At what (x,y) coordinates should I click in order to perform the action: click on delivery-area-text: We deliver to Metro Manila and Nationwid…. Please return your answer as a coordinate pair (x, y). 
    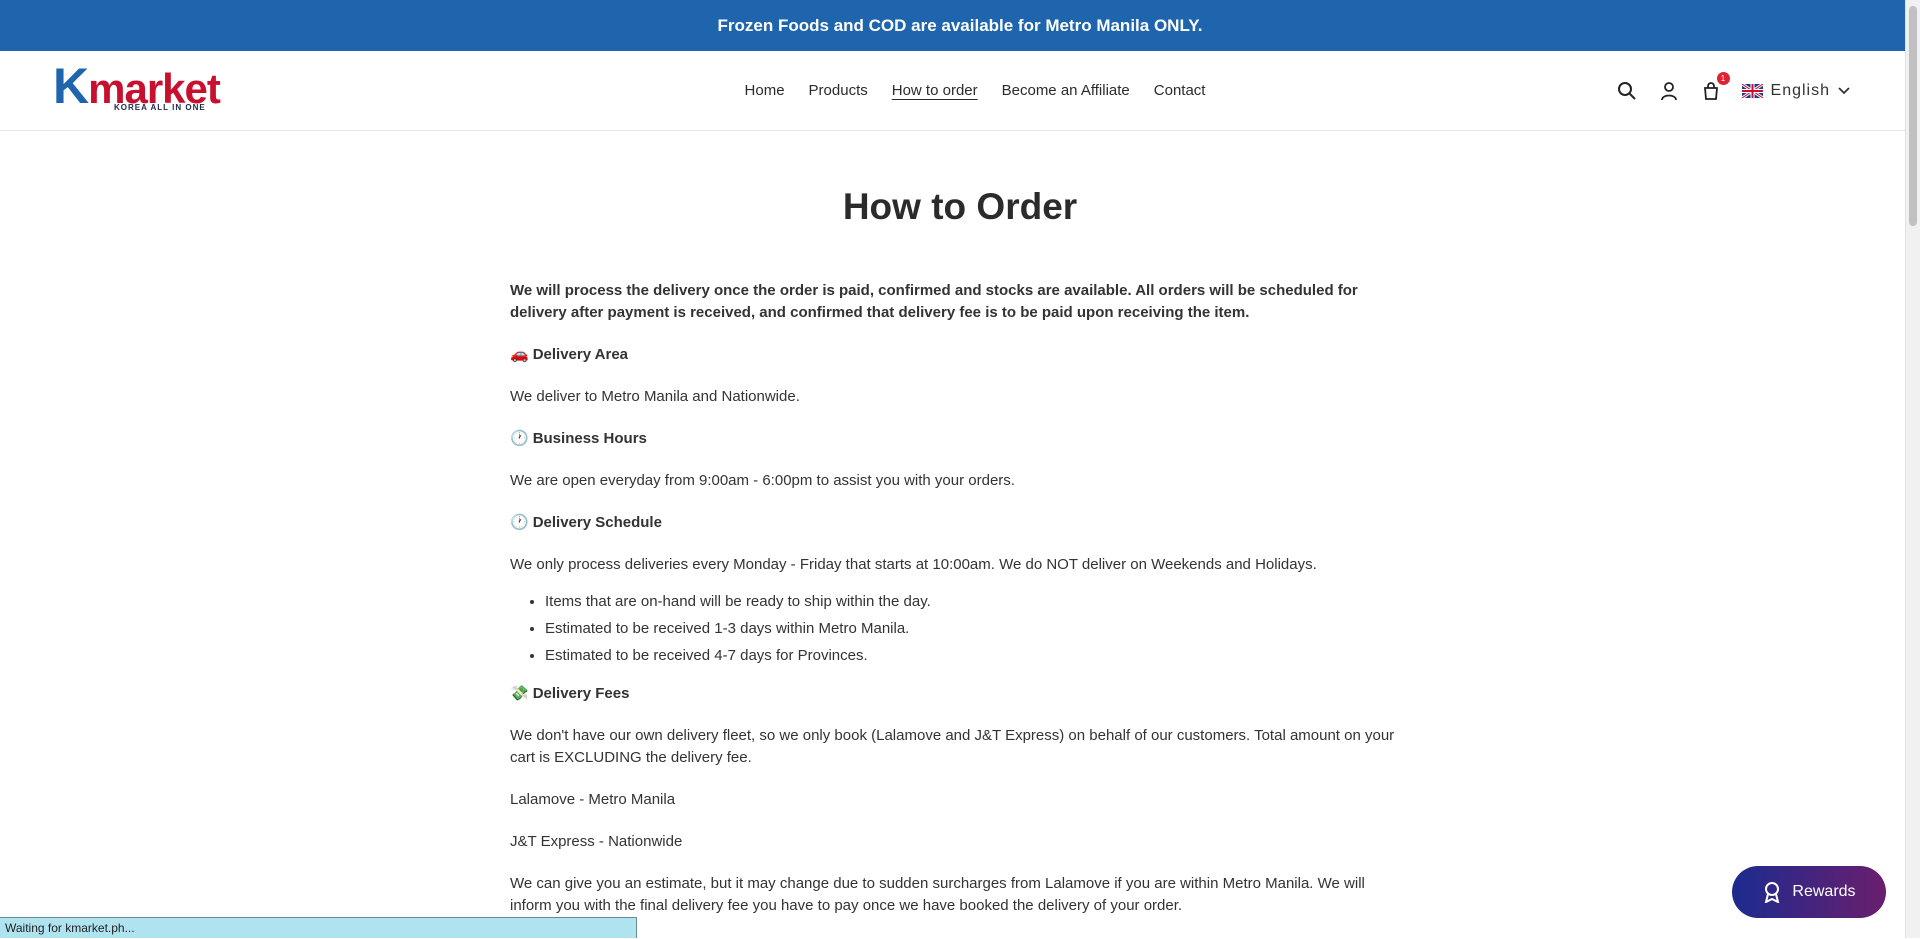
    Looking at the image, I should click on (655, 396).